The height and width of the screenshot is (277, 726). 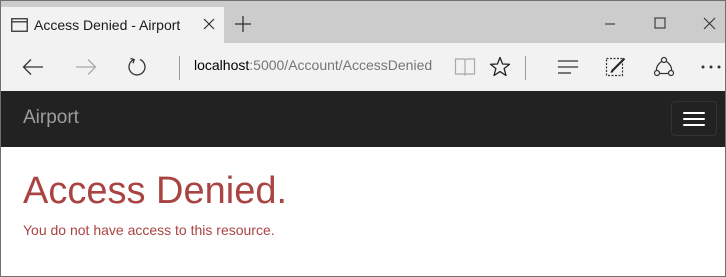 What do you see at coordinates (137, 67) in the screenshot?
I see `refresh-icon` at bounding box center [137, 67].